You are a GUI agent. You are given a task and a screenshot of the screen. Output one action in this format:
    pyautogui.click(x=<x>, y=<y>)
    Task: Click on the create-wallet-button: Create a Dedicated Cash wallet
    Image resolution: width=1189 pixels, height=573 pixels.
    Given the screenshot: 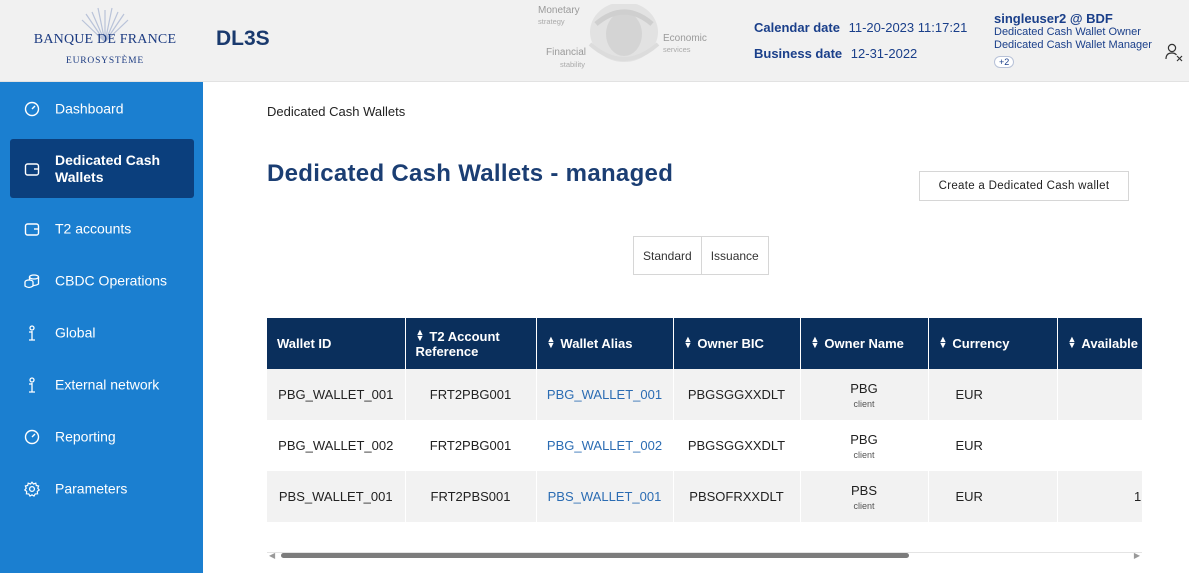 What is the action you would take?
    pyautogui.click(x=1024, y=186)
    